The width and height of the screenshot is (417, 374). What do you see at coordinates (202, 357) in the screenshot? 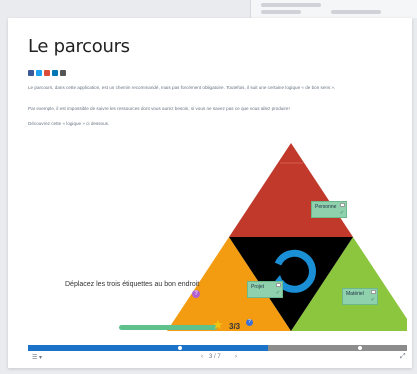
I see `prev-page-button: ‹` at bounding box center [202, 357].